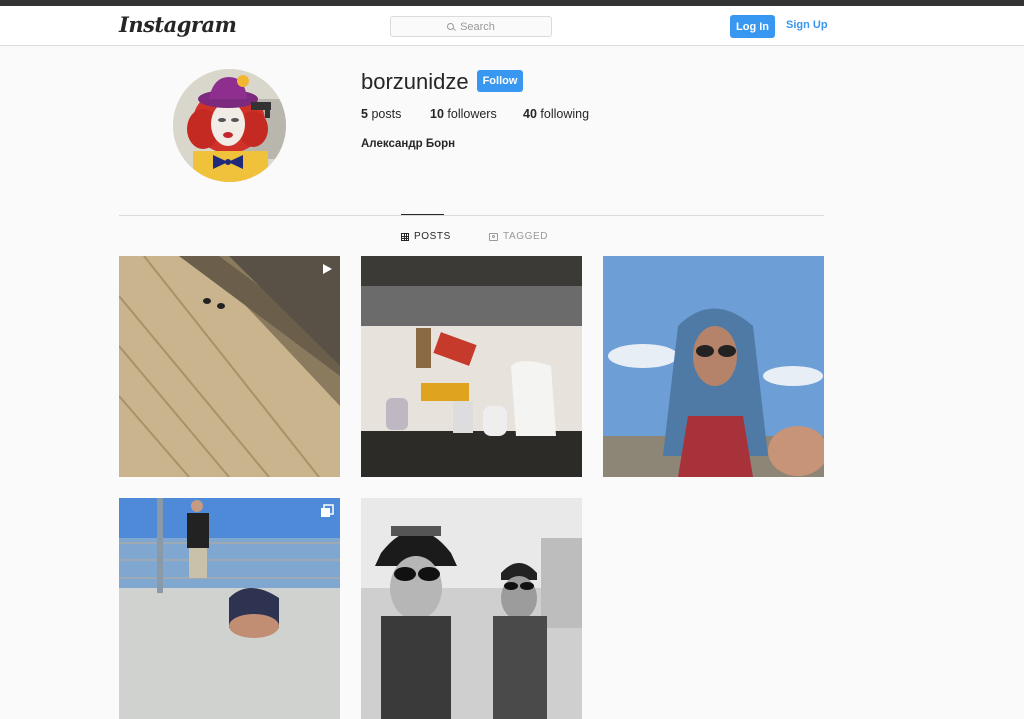 This screenshot has height=719, width=1024. Describe the element at coordinates (565, 114) in the screenshot. I see `following-label: following` at that location.